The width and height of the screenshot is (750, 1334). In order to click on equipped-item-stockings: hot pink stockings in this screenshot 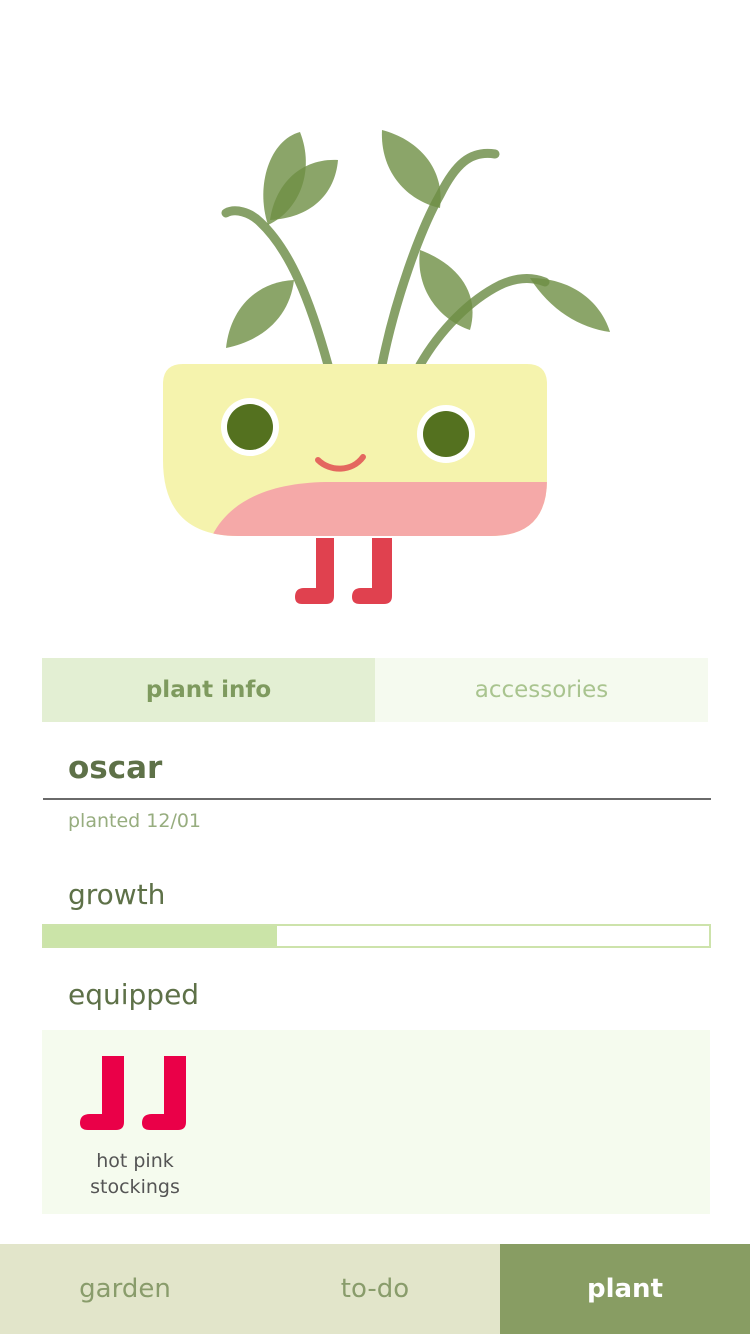, I will do `click(135, 1127)`.